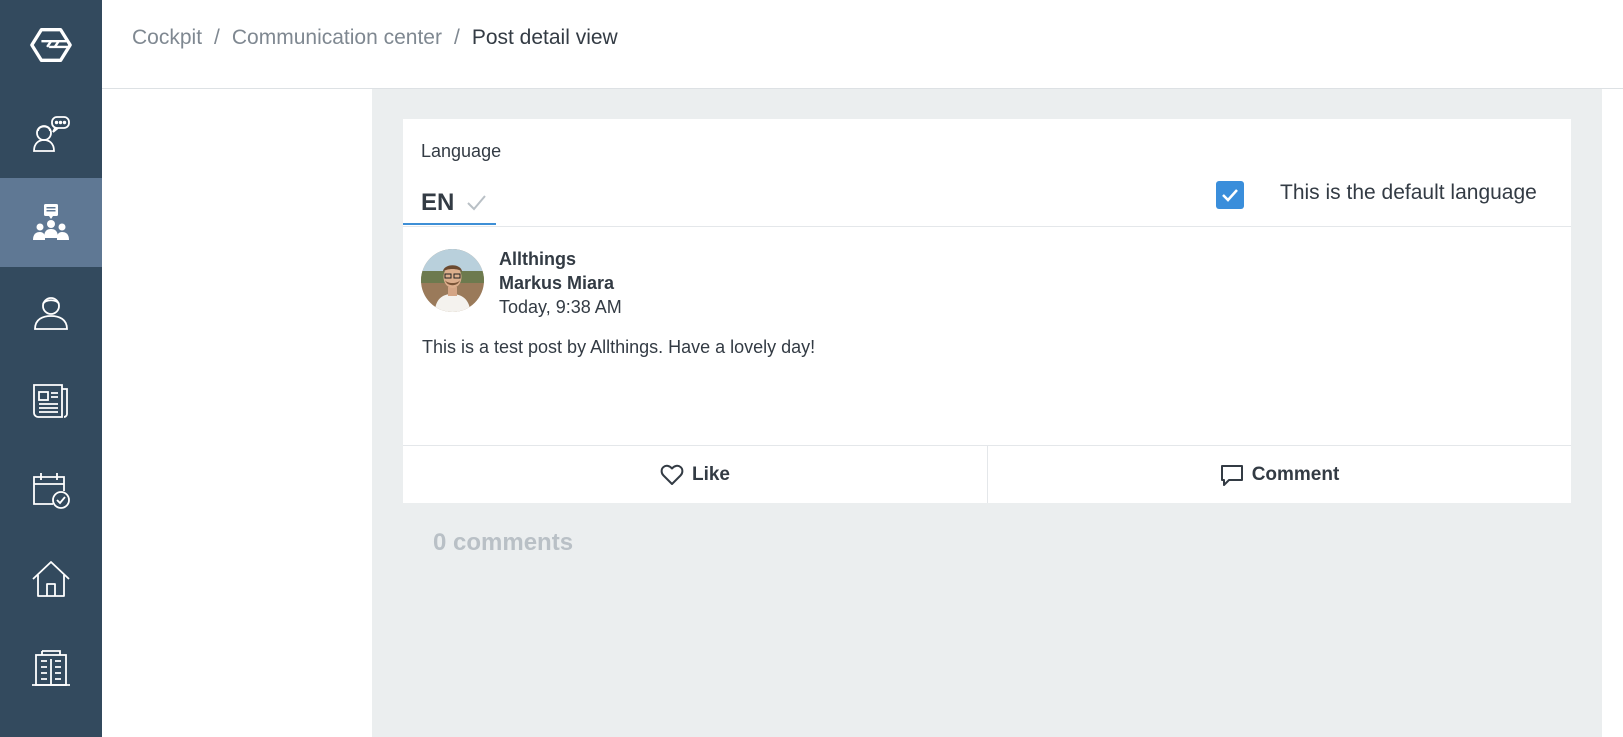 This screenshot has width=1623, height=737. I want to click on author-organization: Allthings, so click(560, 259).